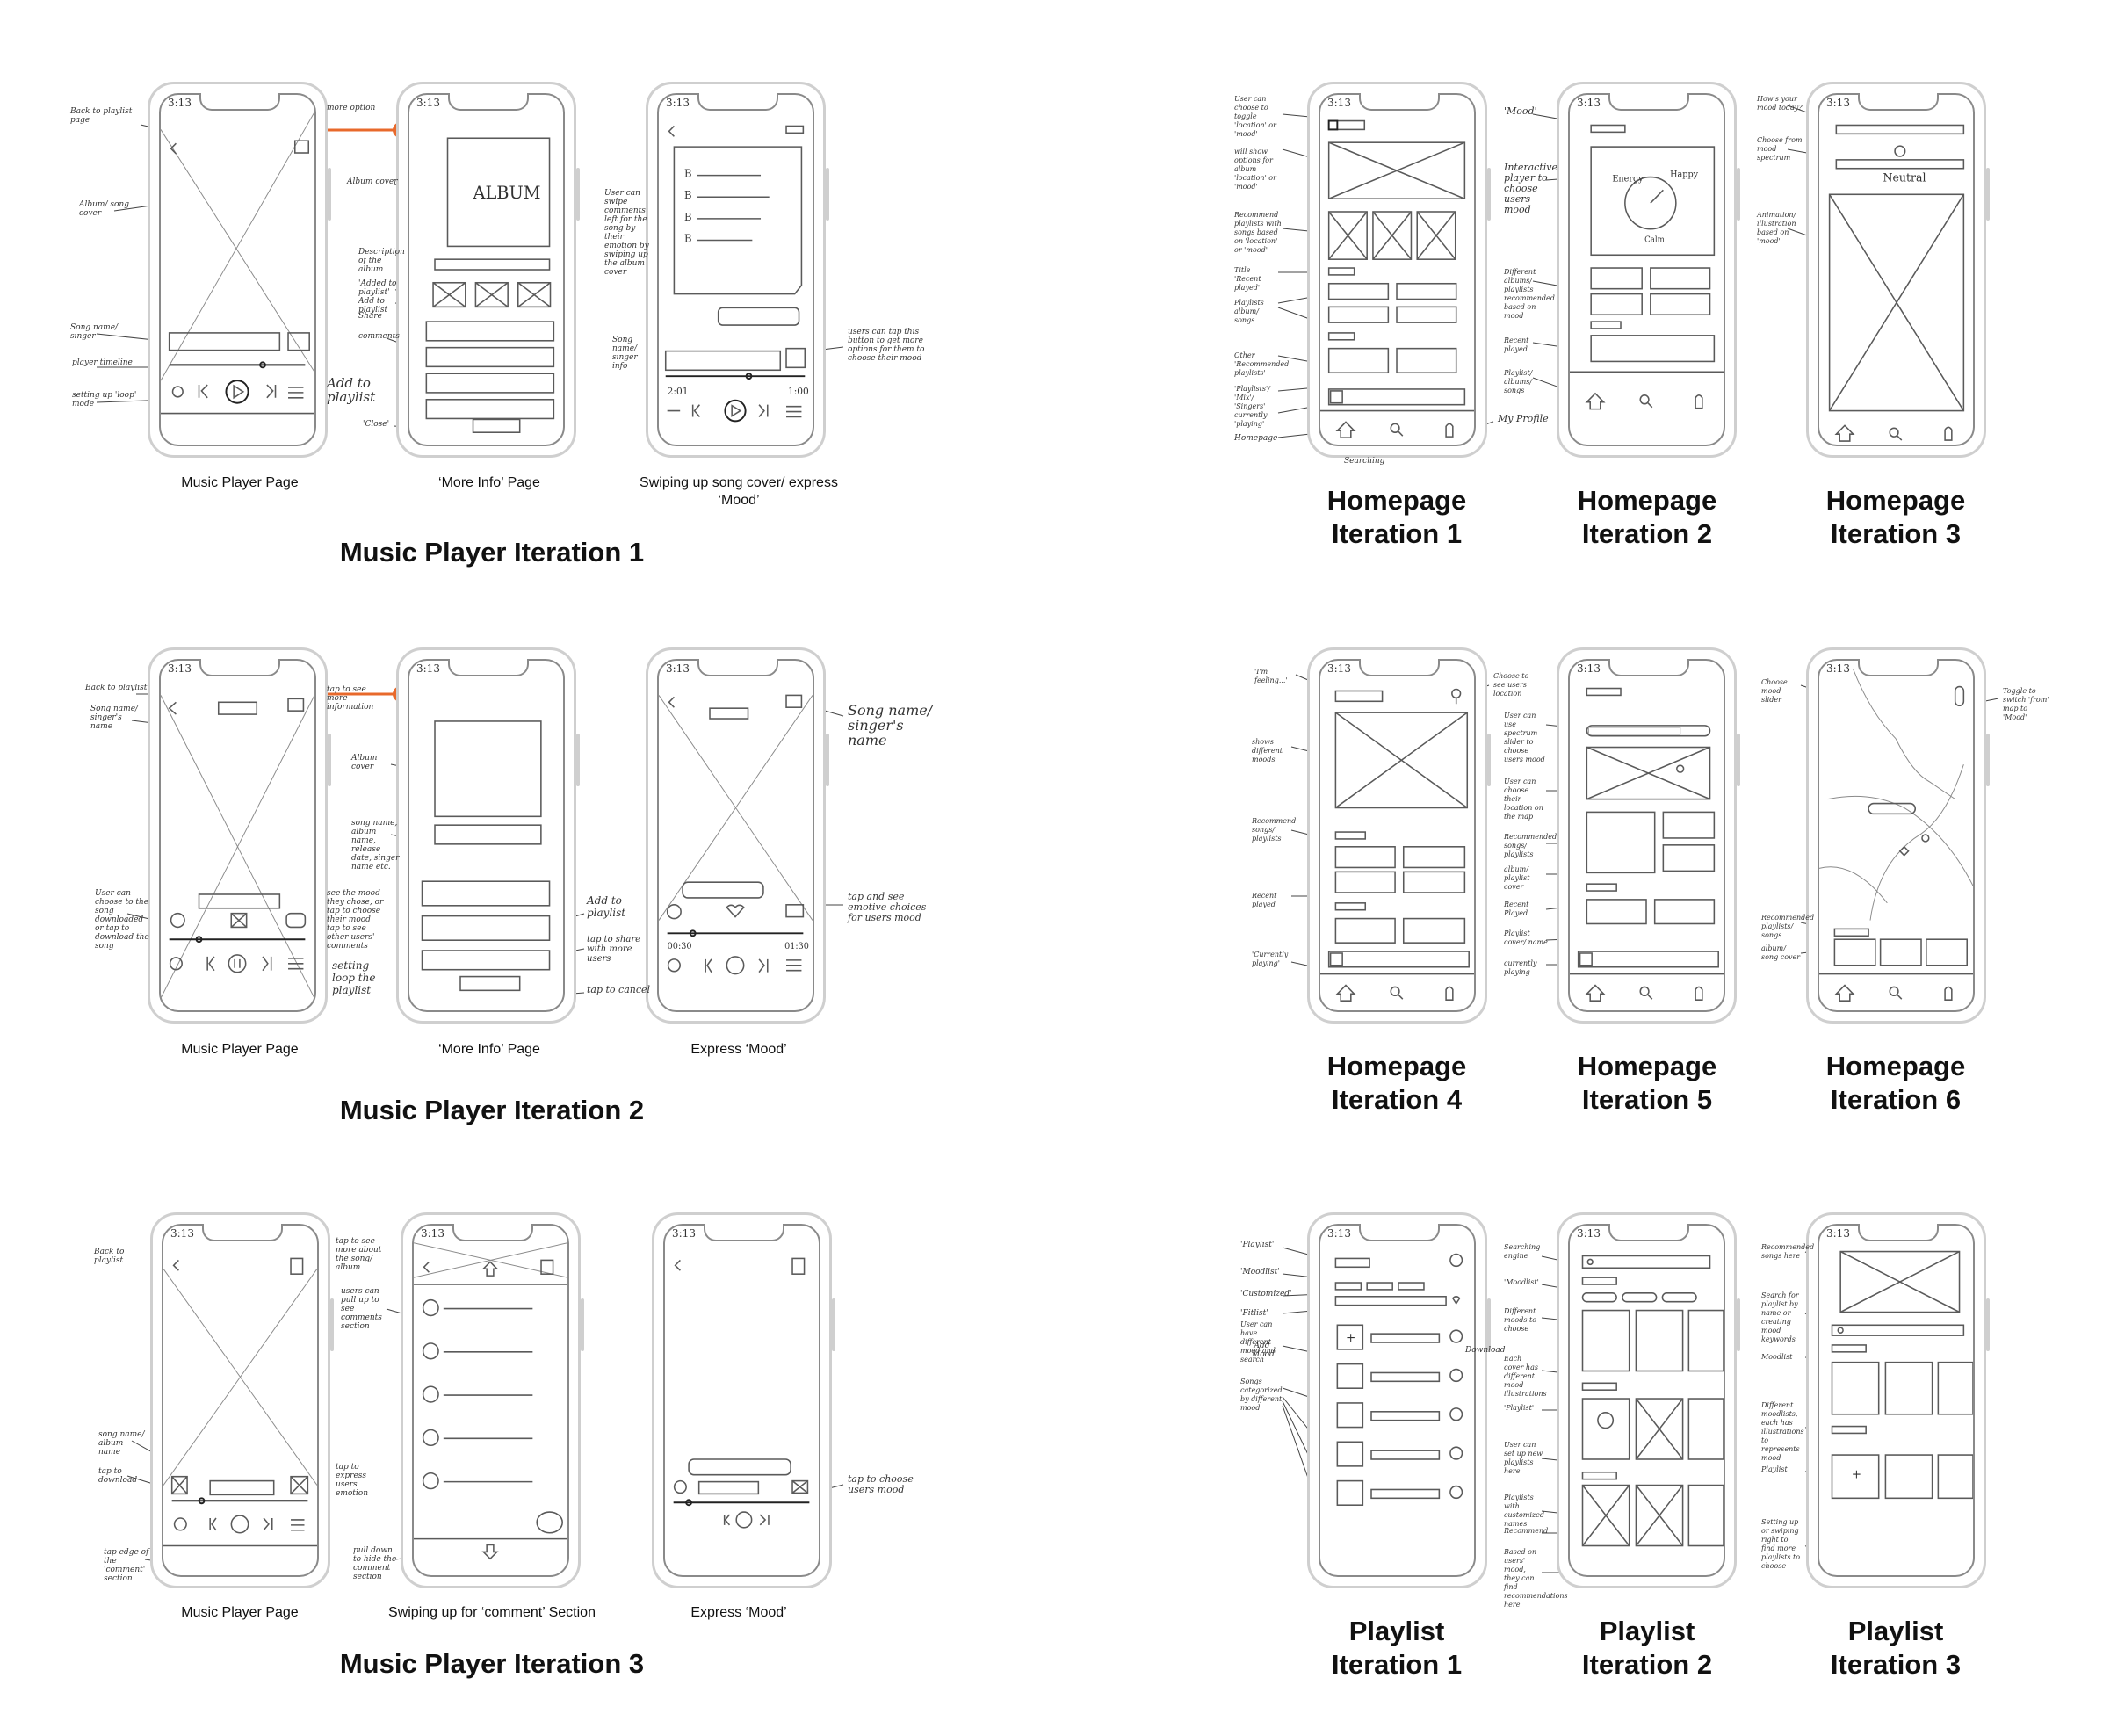 The image size is (2103, 1736). Describe the element at coordinates (739, 1612) in the screenshot. I see `caption-mp3-mood: Express ‘Mood’` at that location.